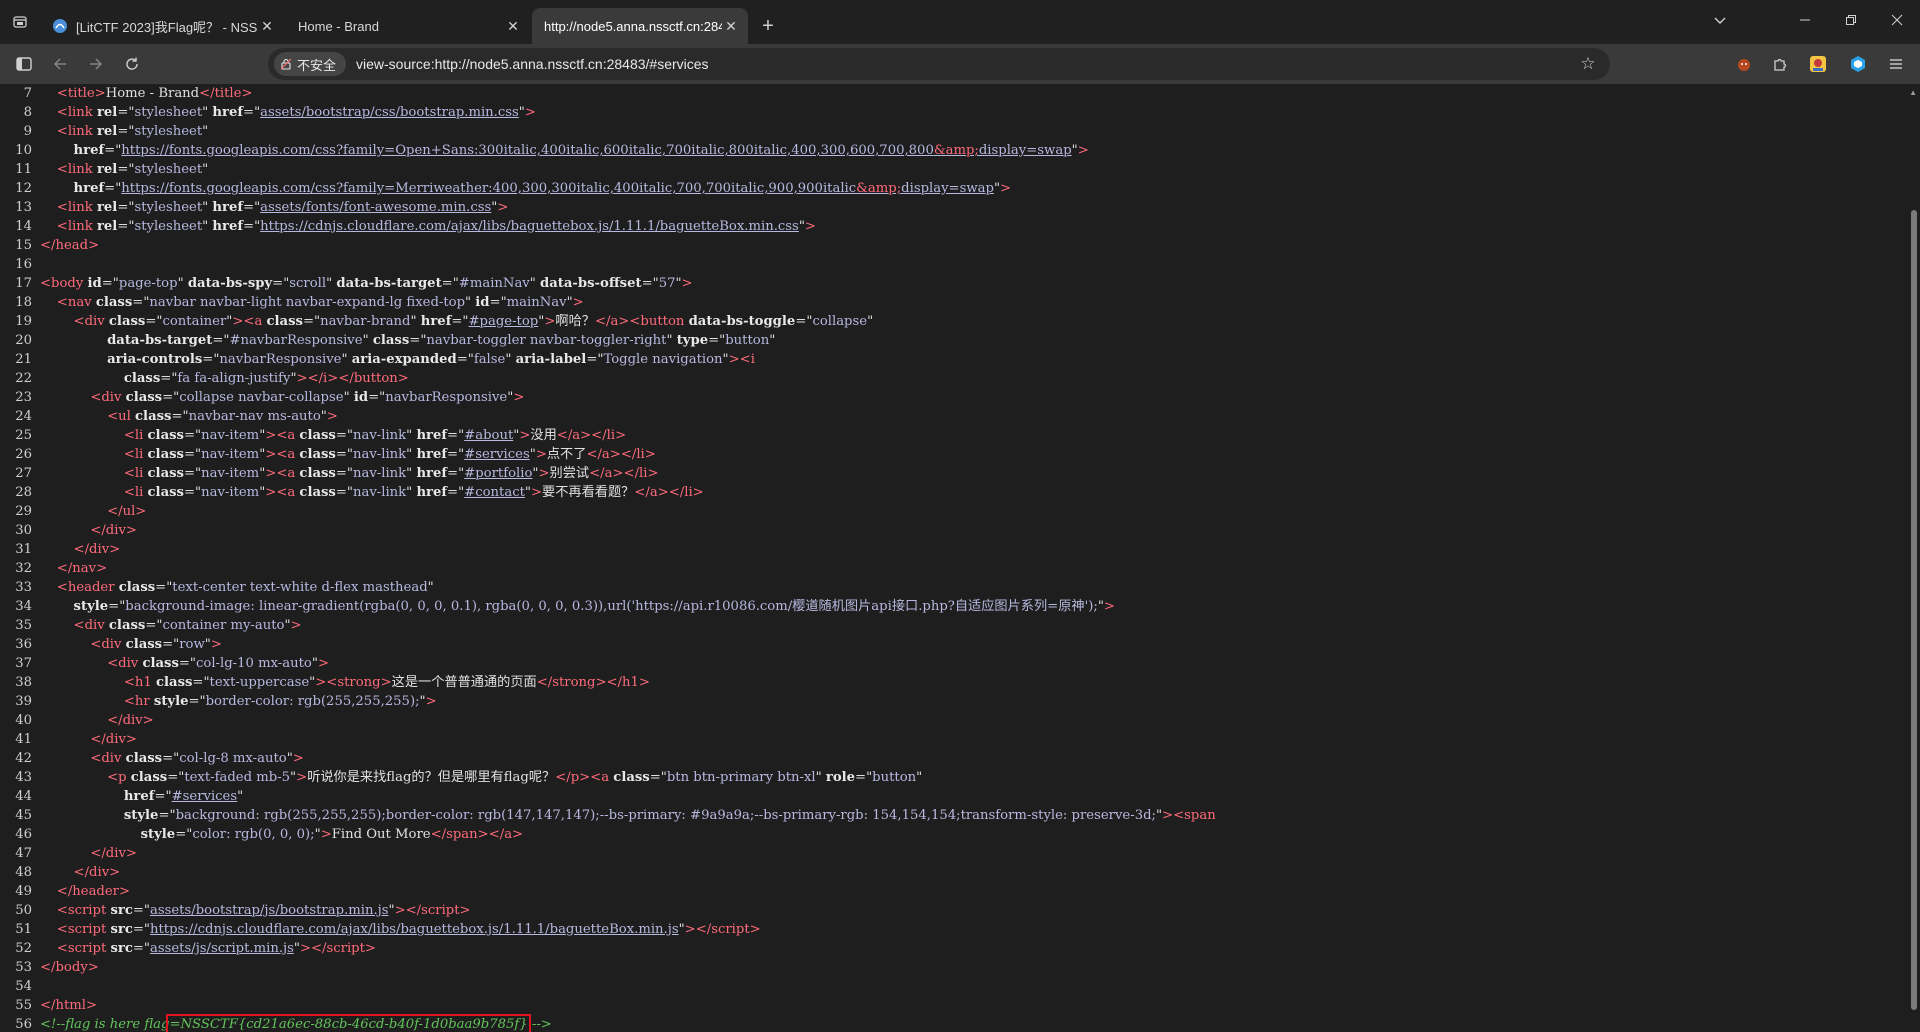 The width and height of the screenshot is (1920, 1032). I want to click on line-number: 45, so click(23, 815).